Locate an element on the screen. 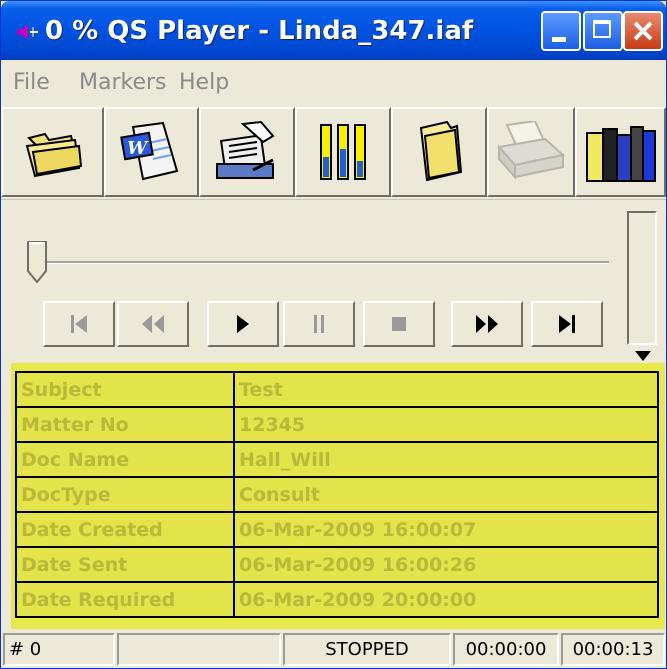 The height and width of the screenshot is (669, 667). svg-text: W is located at coordinates (138, 148).